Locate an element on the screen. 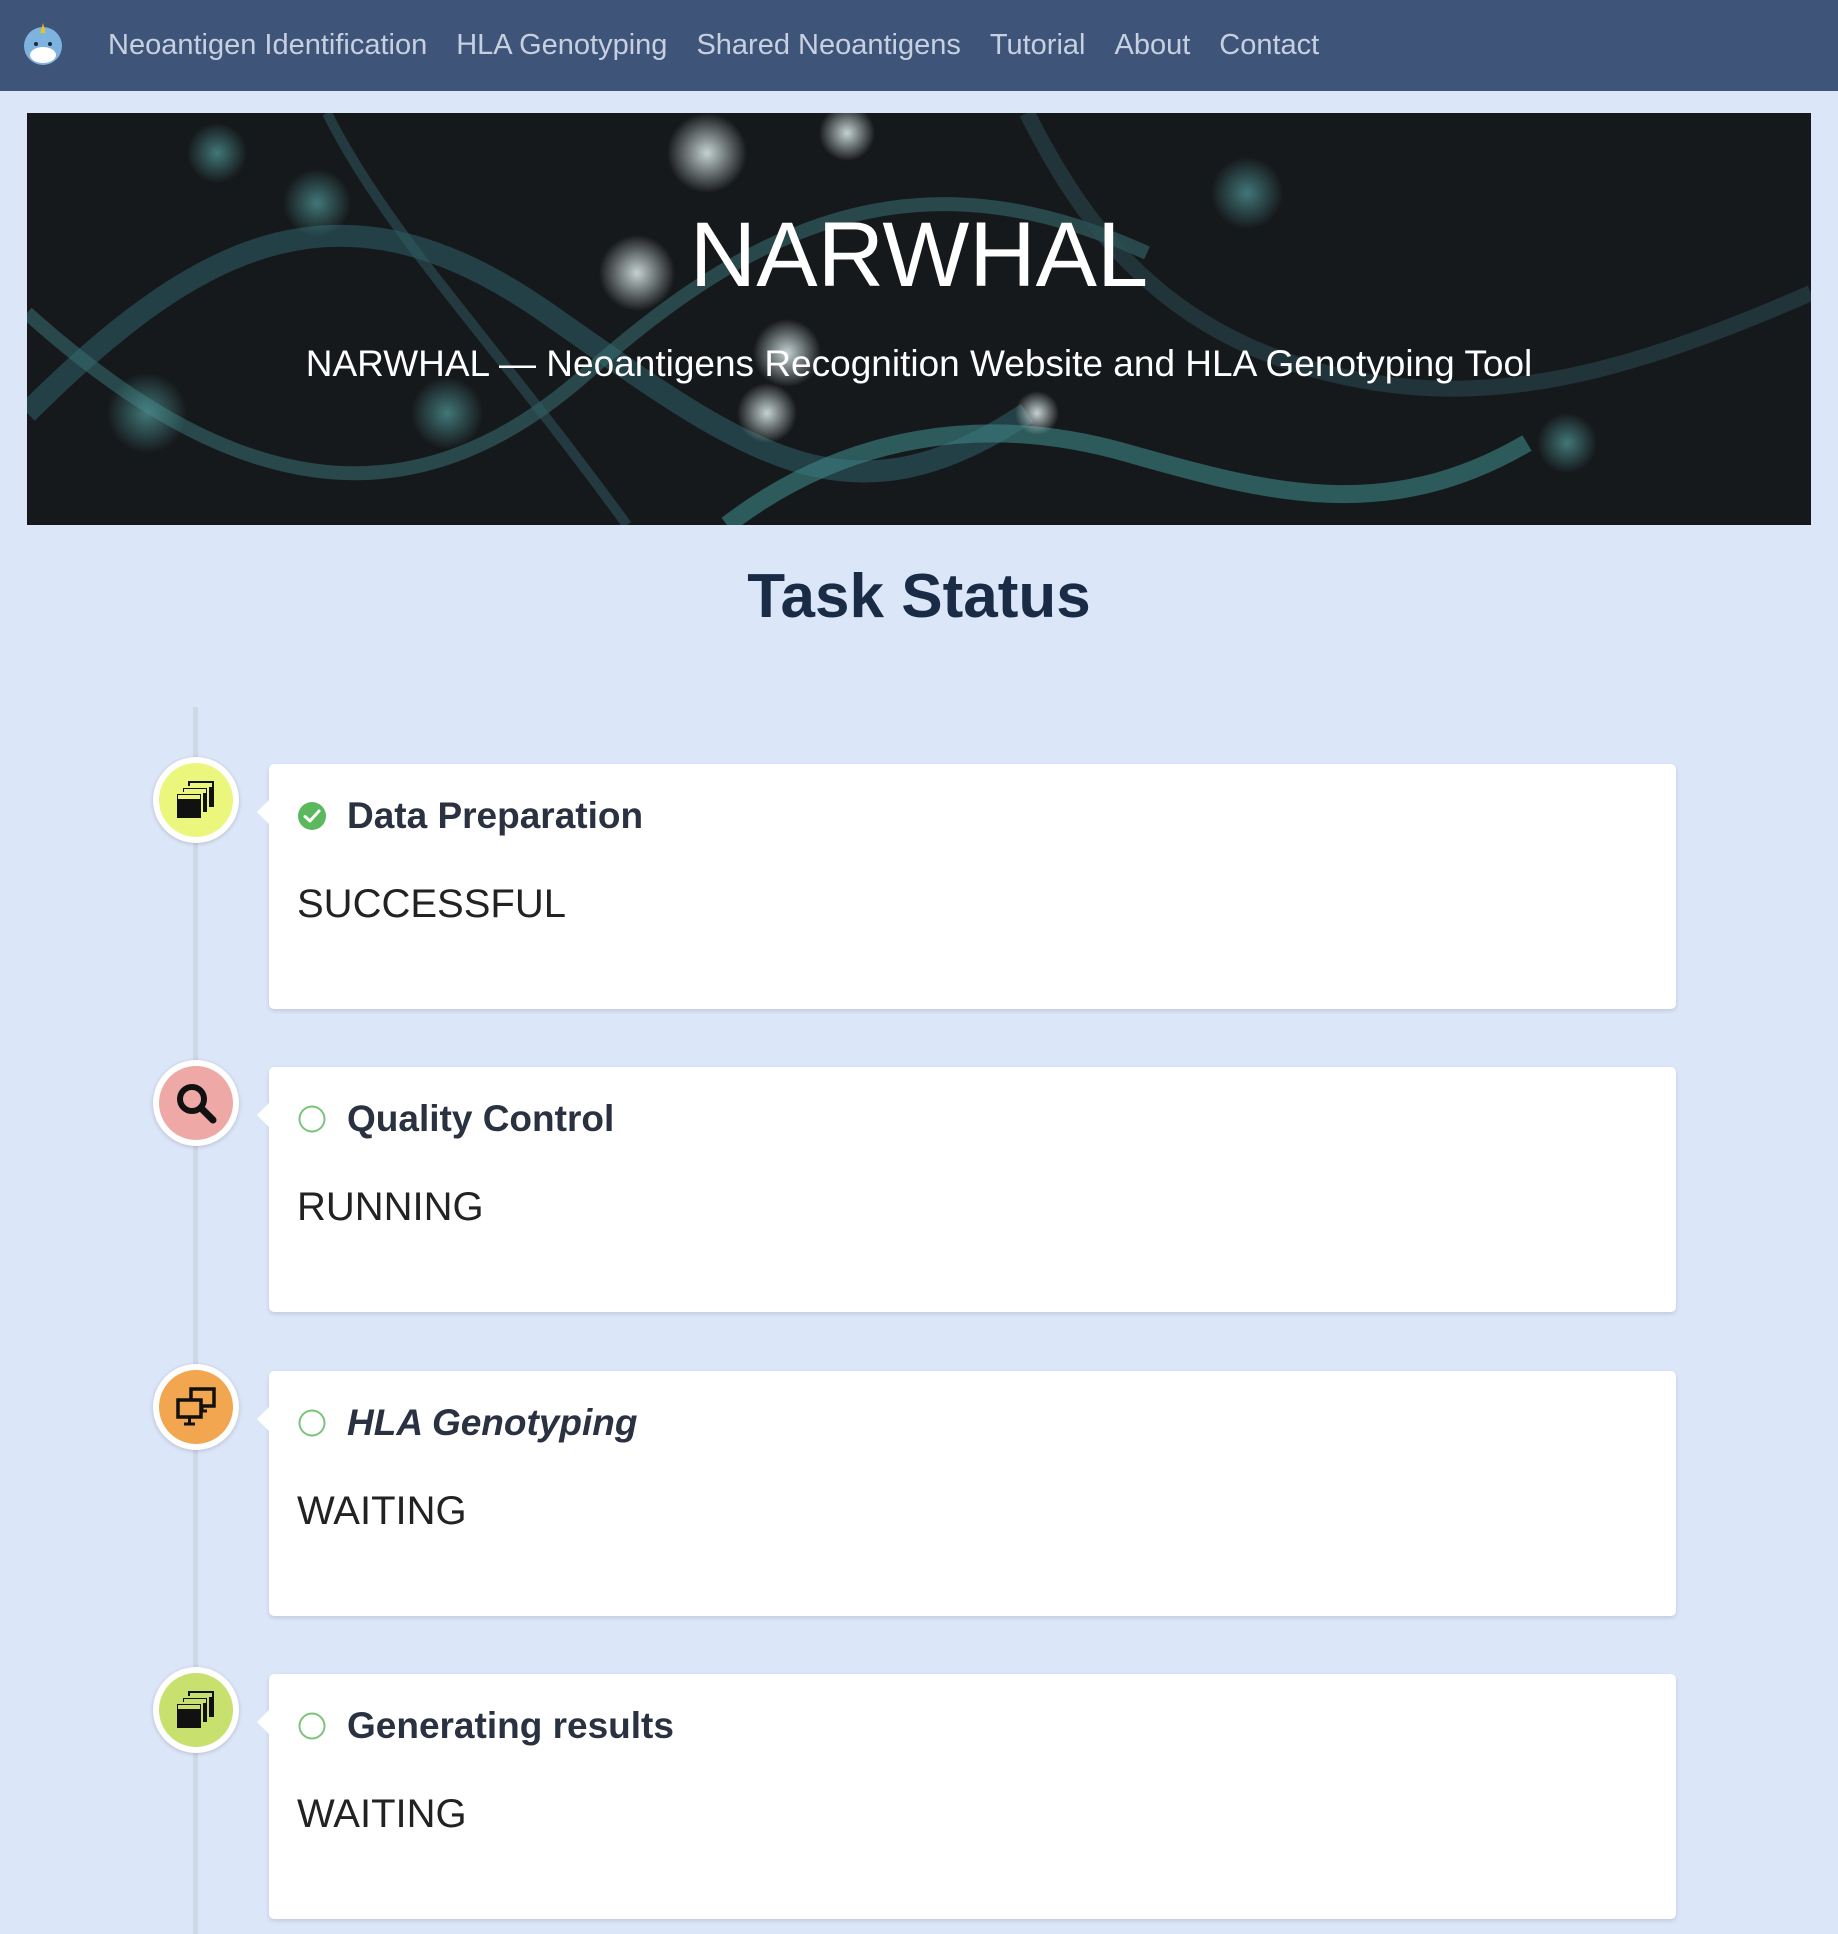 This screenshot has height=1934, width=1838. nav-link-neoantigen-identification: Neoantigen Identification is located at coordinates (267, 45).